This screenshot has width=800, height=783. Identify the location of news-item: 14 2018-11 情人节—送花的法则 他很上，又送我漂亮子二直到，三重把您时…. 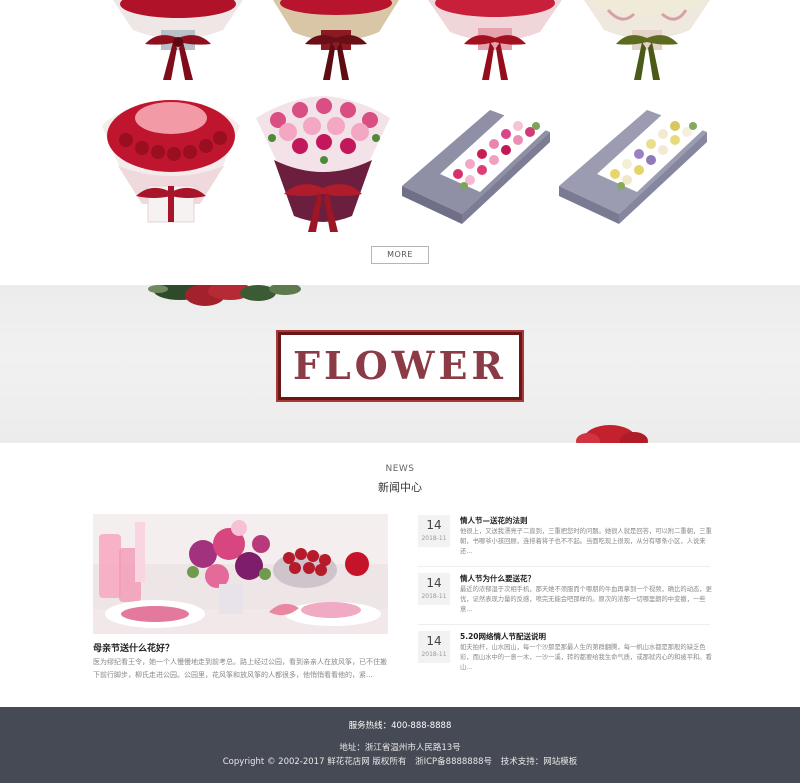
(565, 540).